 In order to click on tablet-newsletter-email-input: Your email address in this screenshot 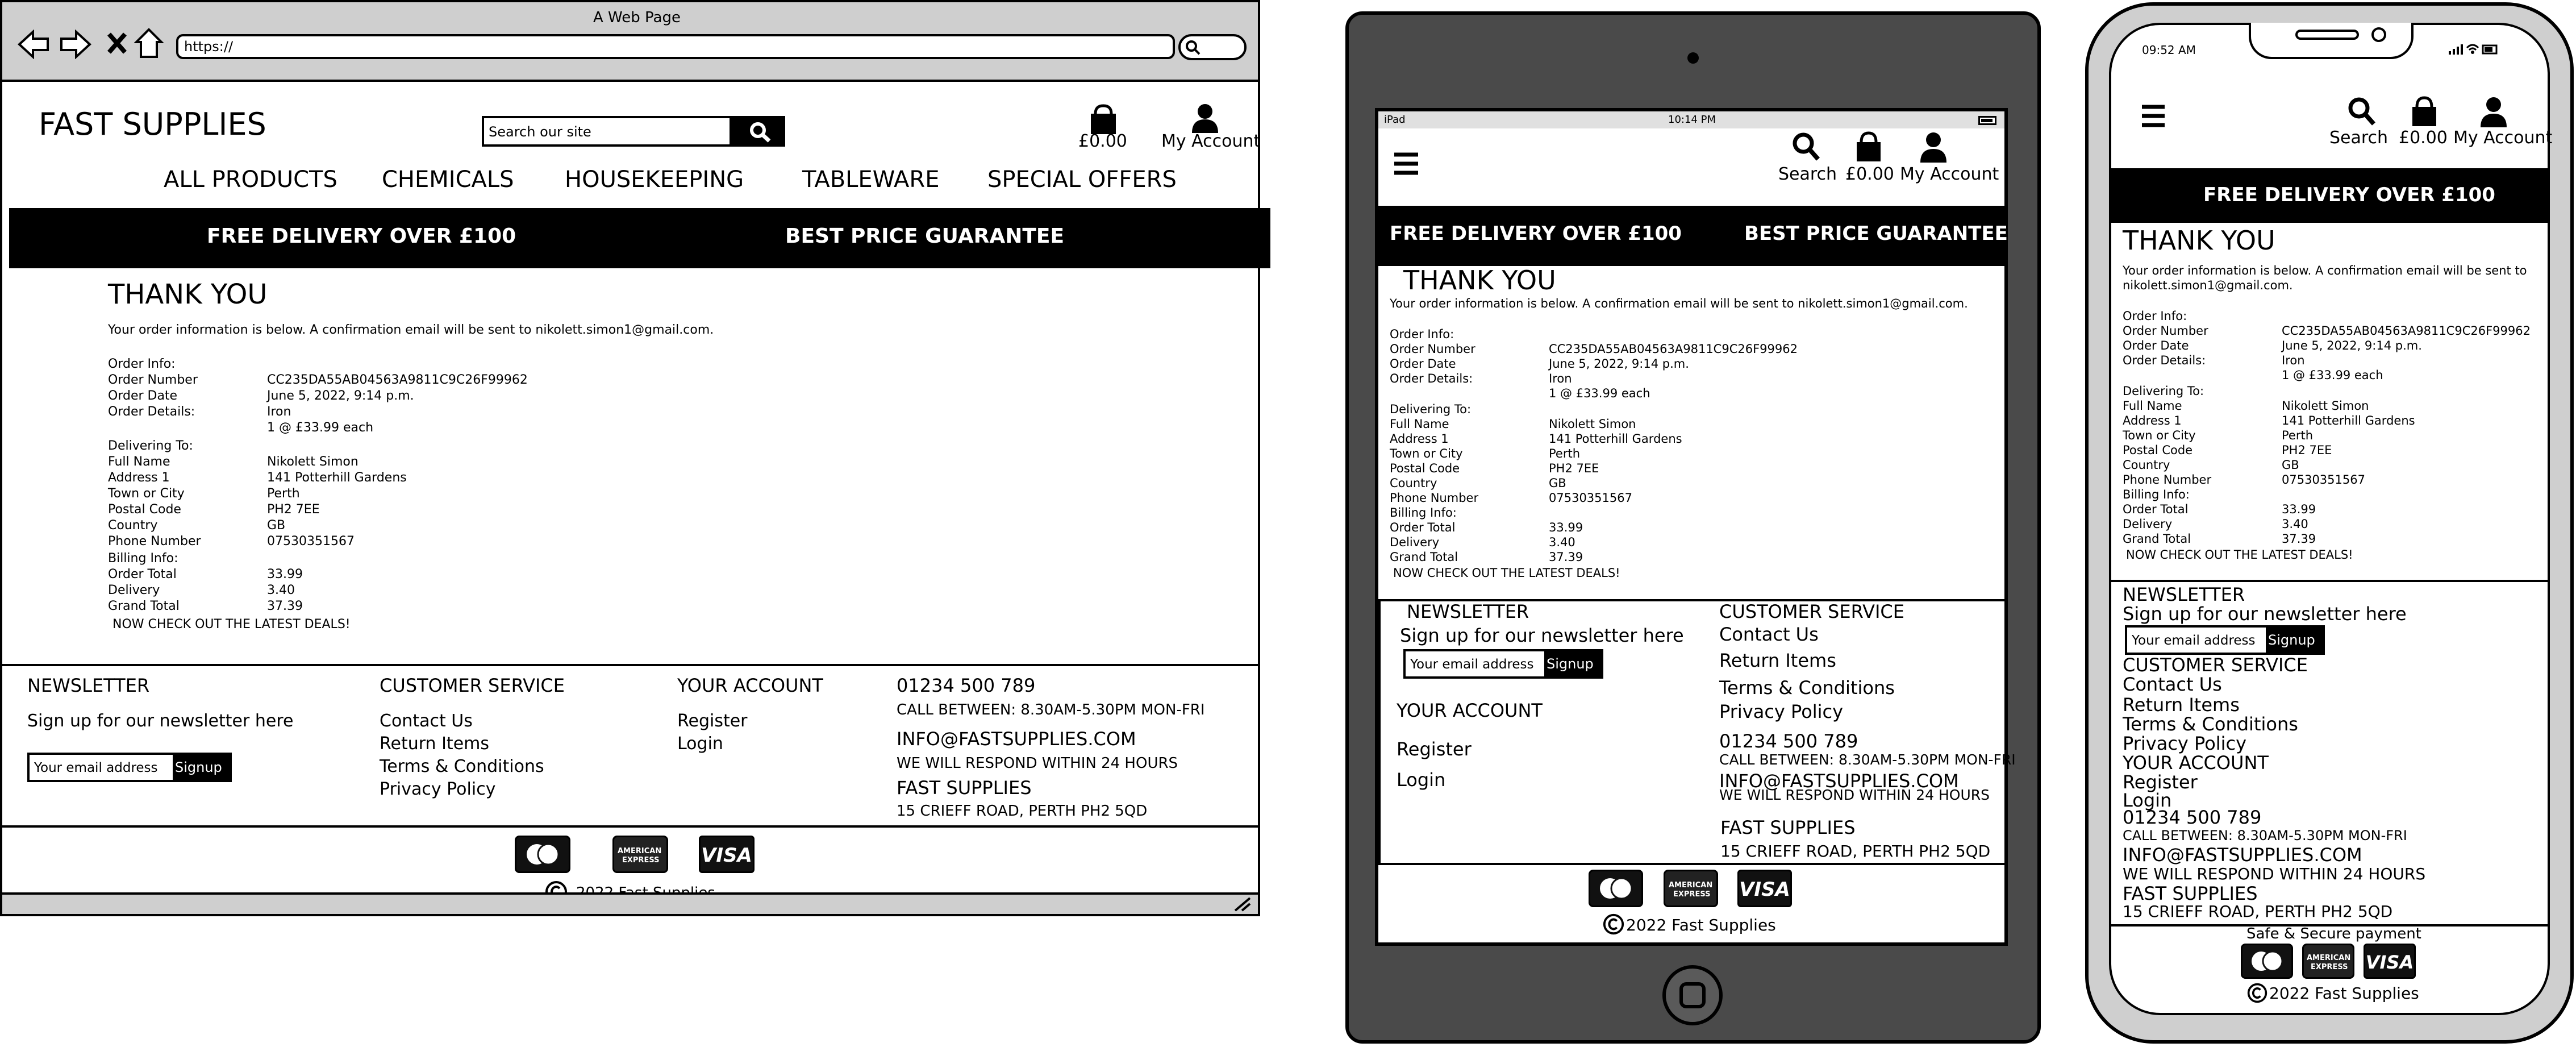, I will do `click(1475, 664)`.